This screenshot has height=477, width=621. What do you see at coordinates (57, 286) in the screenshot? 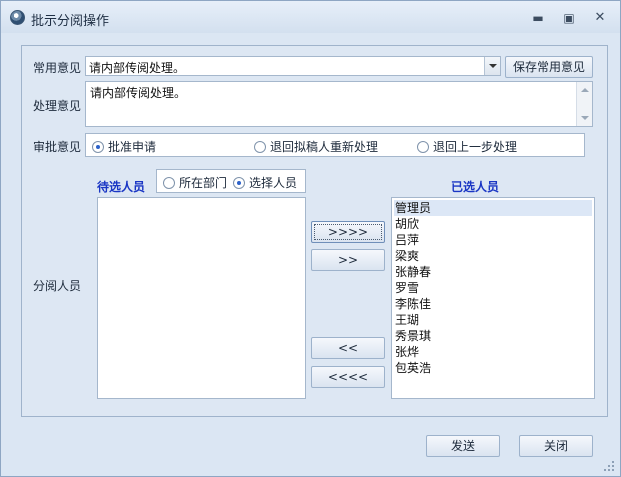
I see `reviewers-label: 分阅人员` at bounding box center [57, 286].